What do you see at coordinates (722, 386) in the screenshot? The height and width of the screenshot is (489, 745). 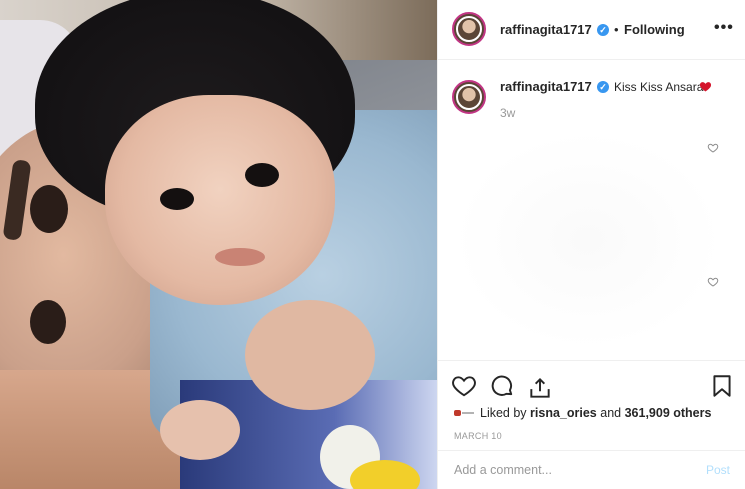 I see `bookmark-icon` at bounding box center [722, 386].